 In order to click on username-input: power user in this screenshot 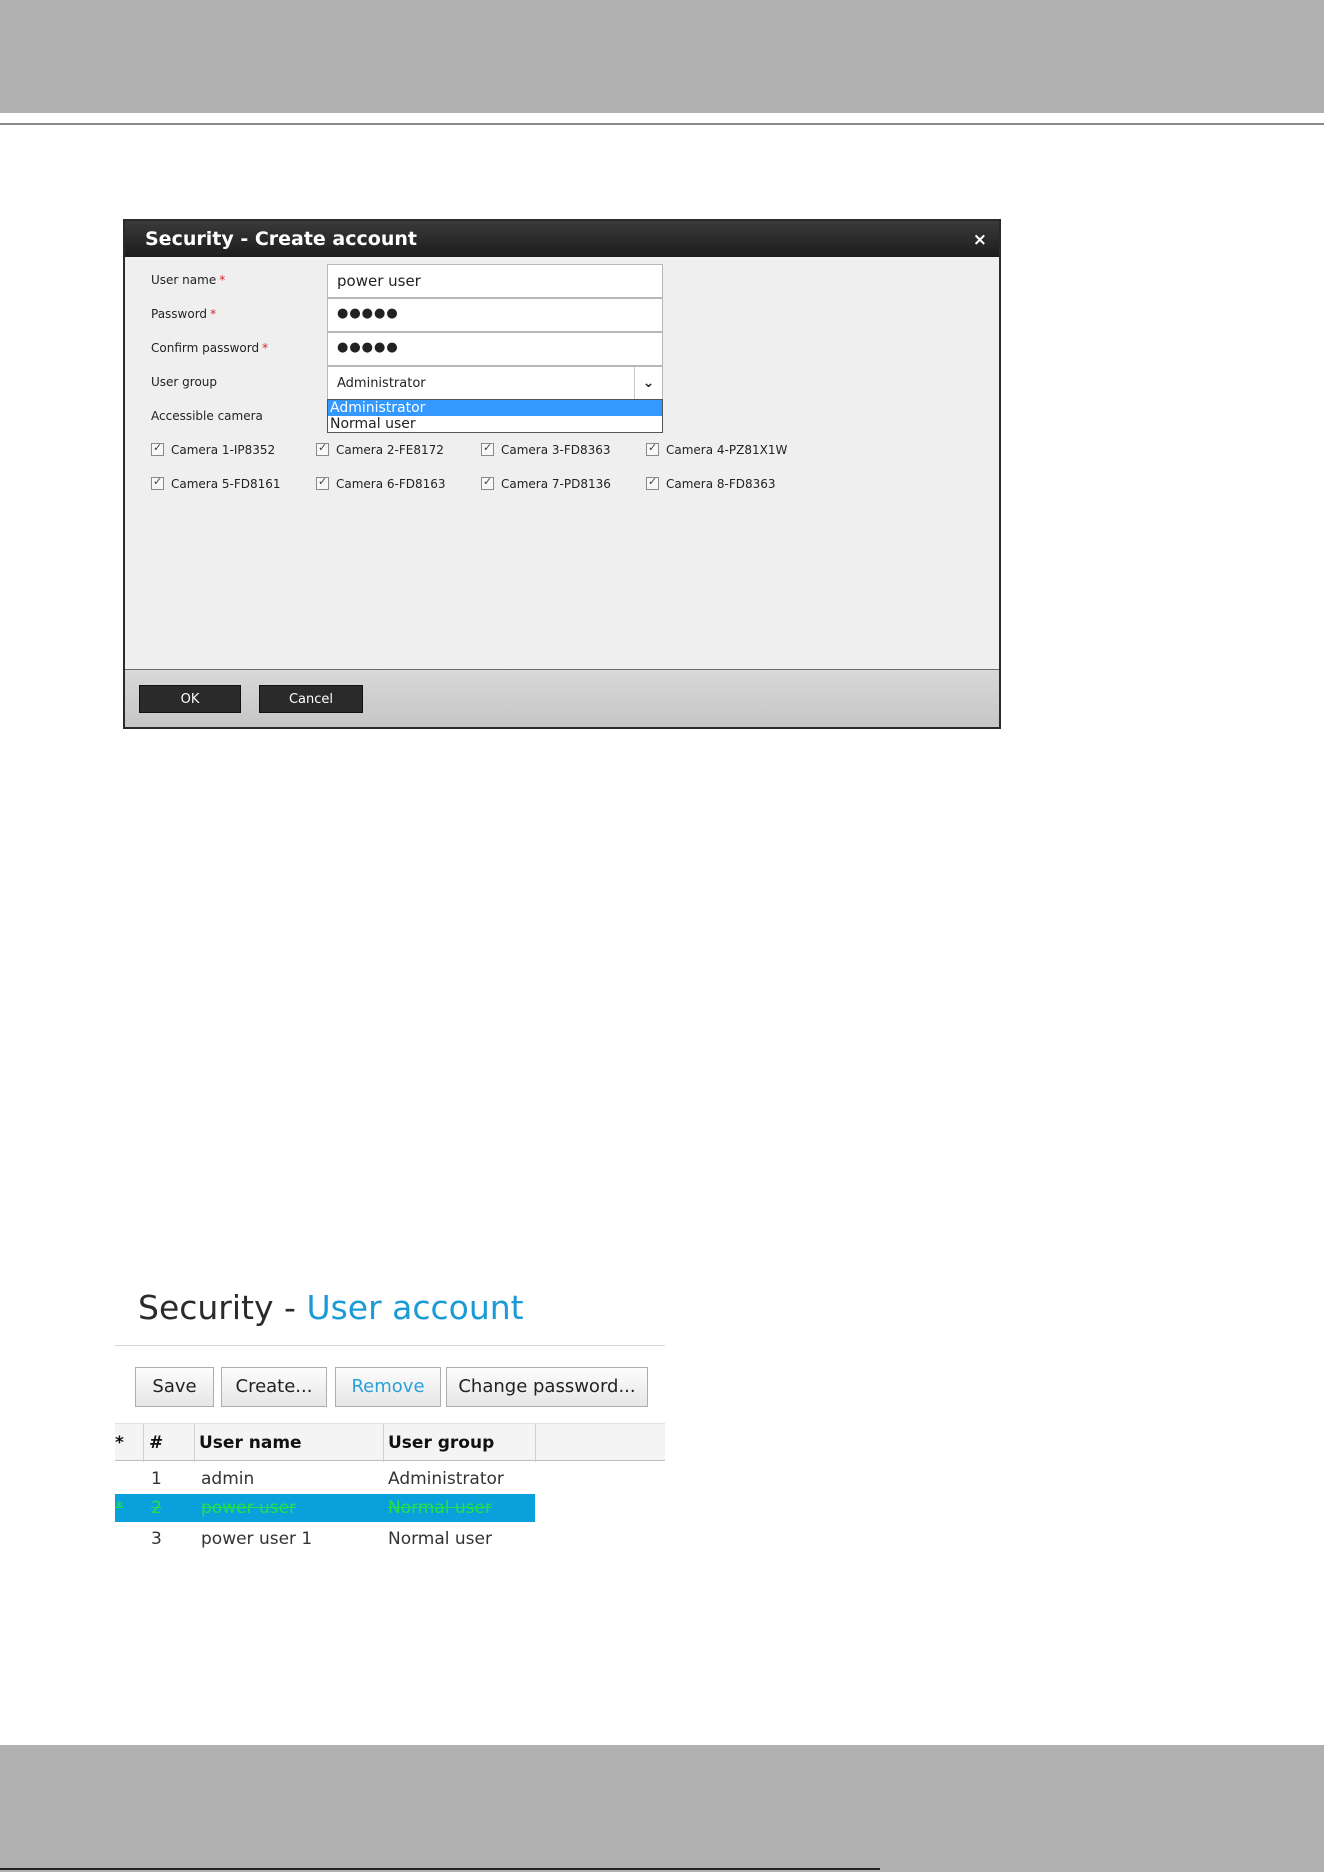, I will do `click(495, 281)`.